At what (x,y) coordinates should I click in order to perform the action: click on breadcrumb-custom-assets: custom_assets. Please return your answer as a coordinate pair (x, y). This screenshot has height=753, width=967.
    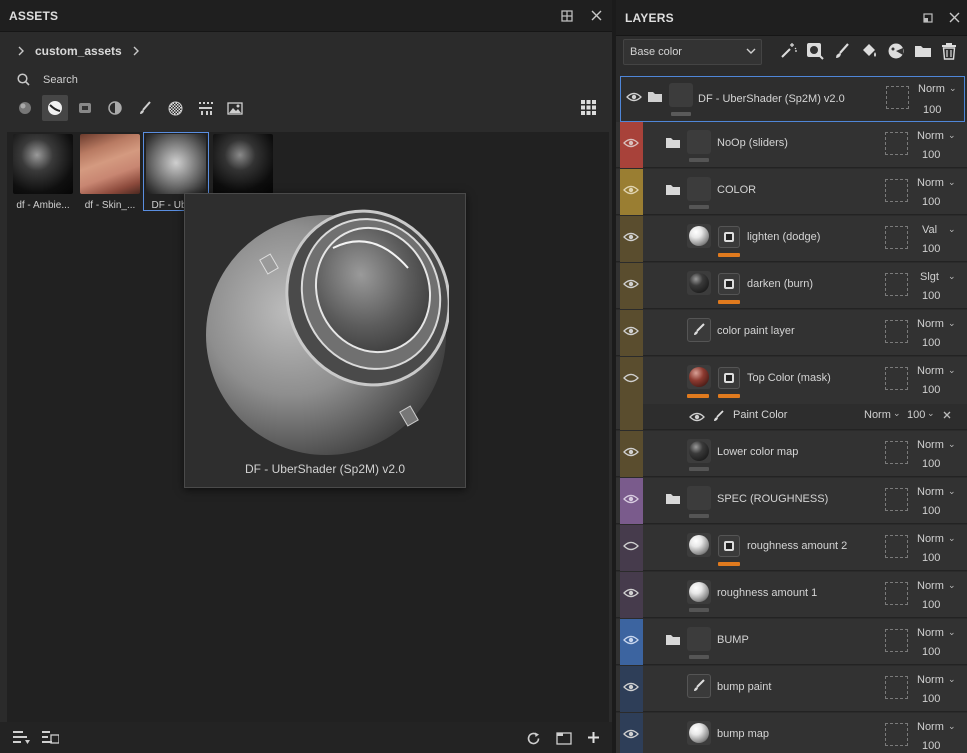
    Looking at the image, I should click on (78, 51).